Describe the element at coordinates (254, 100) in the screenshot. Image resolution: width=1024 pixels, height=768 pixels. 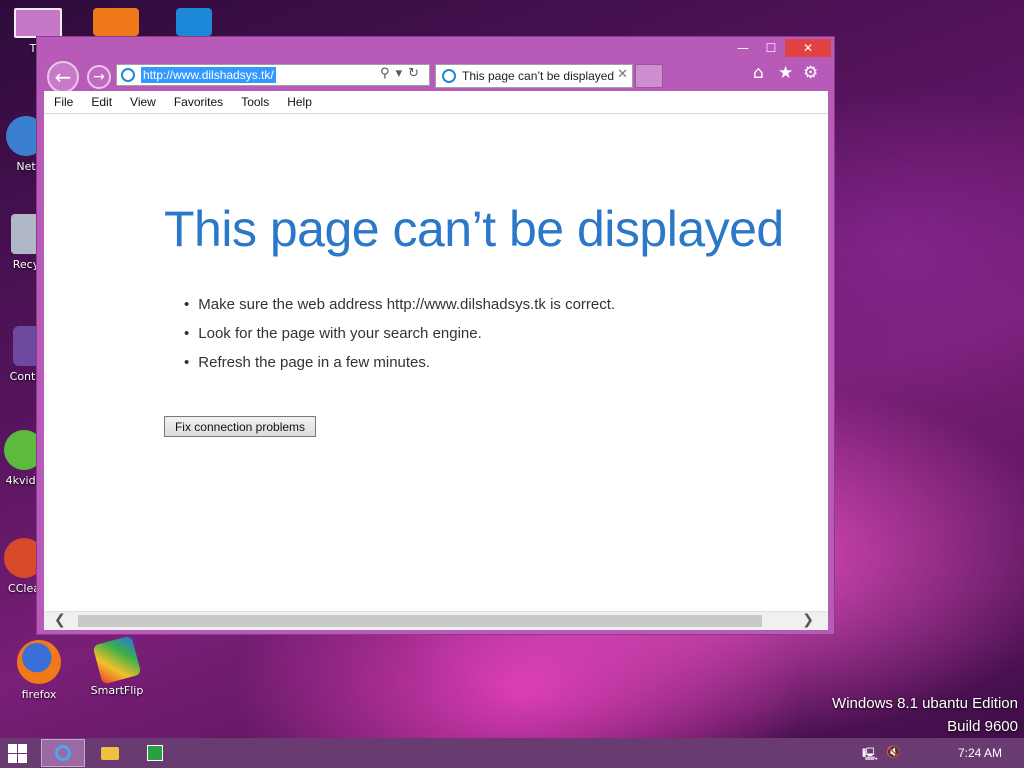
I see `menu-tools: Tools` at that location.